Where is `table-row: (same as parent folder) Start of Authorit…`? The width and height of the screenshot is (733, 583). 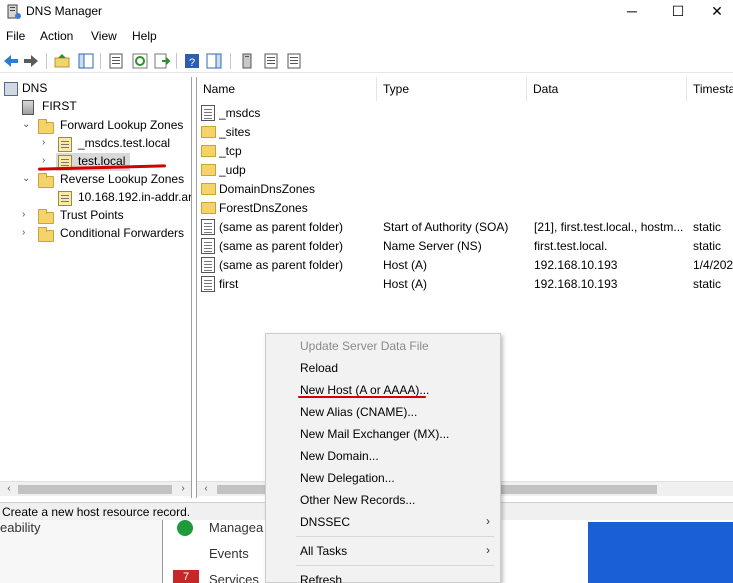 table-row: (same as parent folder) Start of Authorit… is located at coordinates (465, 227).